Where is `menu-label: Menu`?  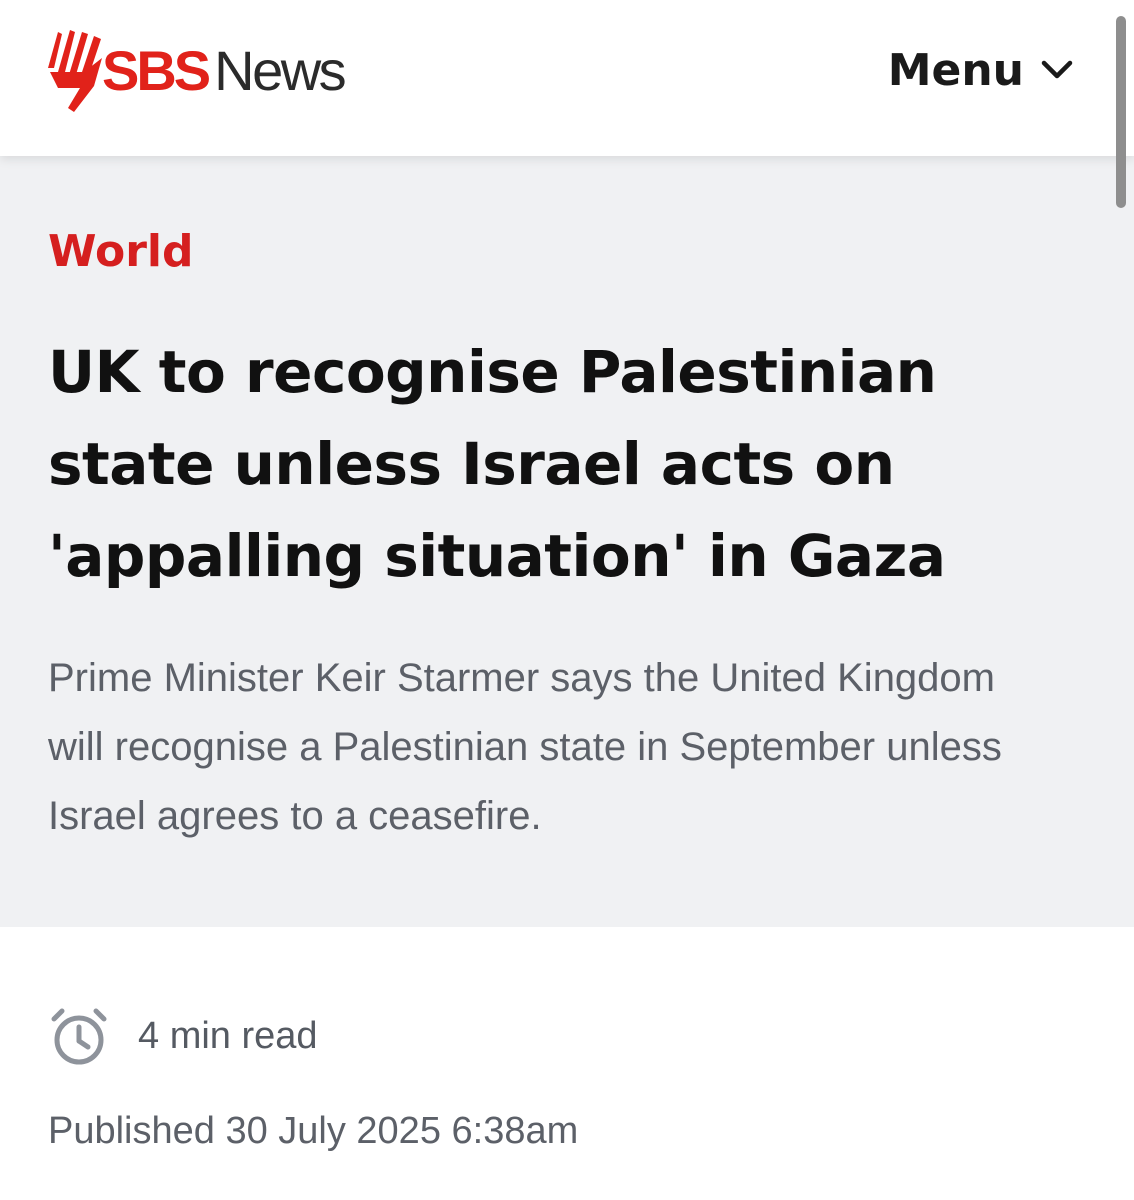
menu-label: Menu is located at coordinates (955, 70).